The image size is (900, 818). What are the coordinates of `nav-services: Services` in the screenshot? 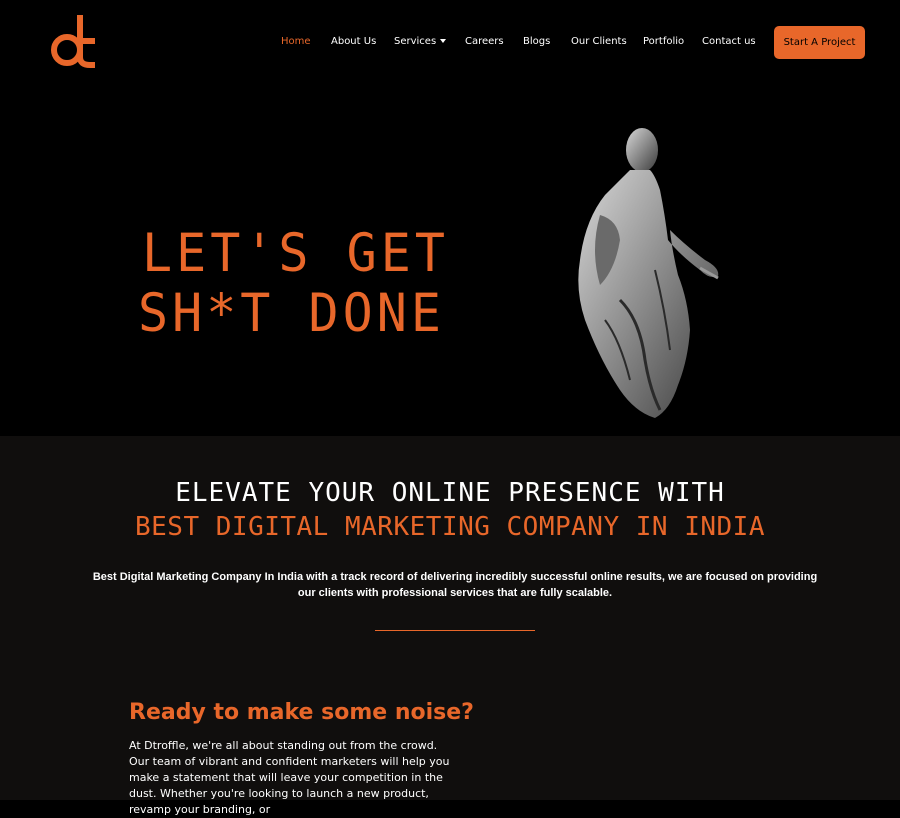 It's located at (420, 42).